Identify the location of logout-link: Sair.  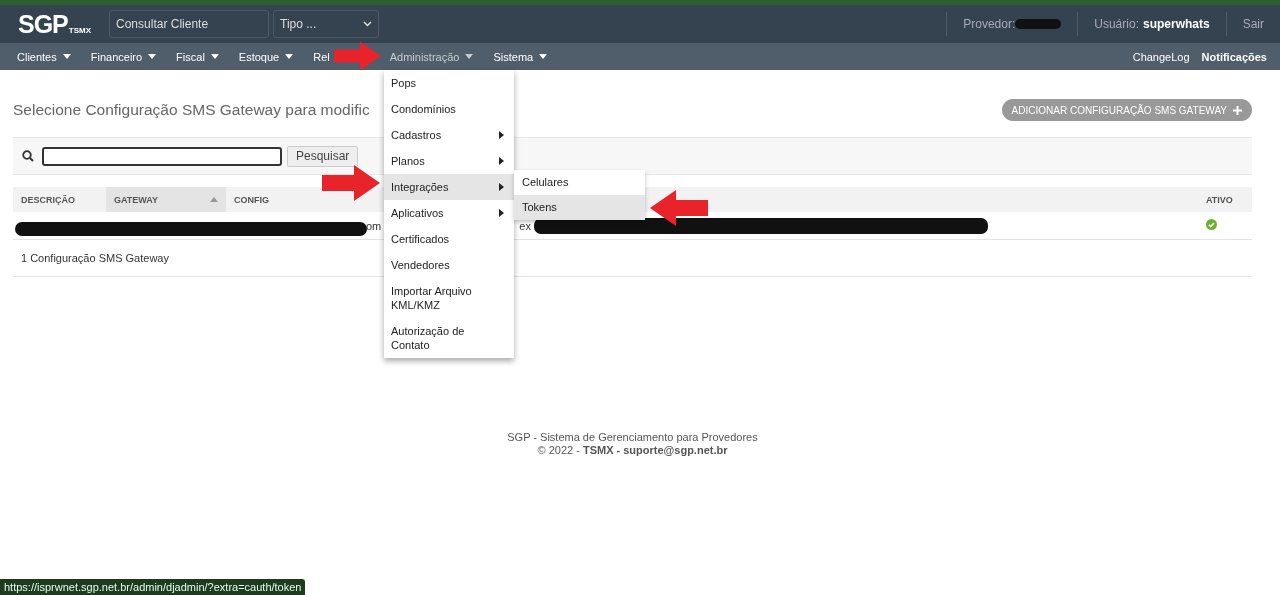
(1253, 24).